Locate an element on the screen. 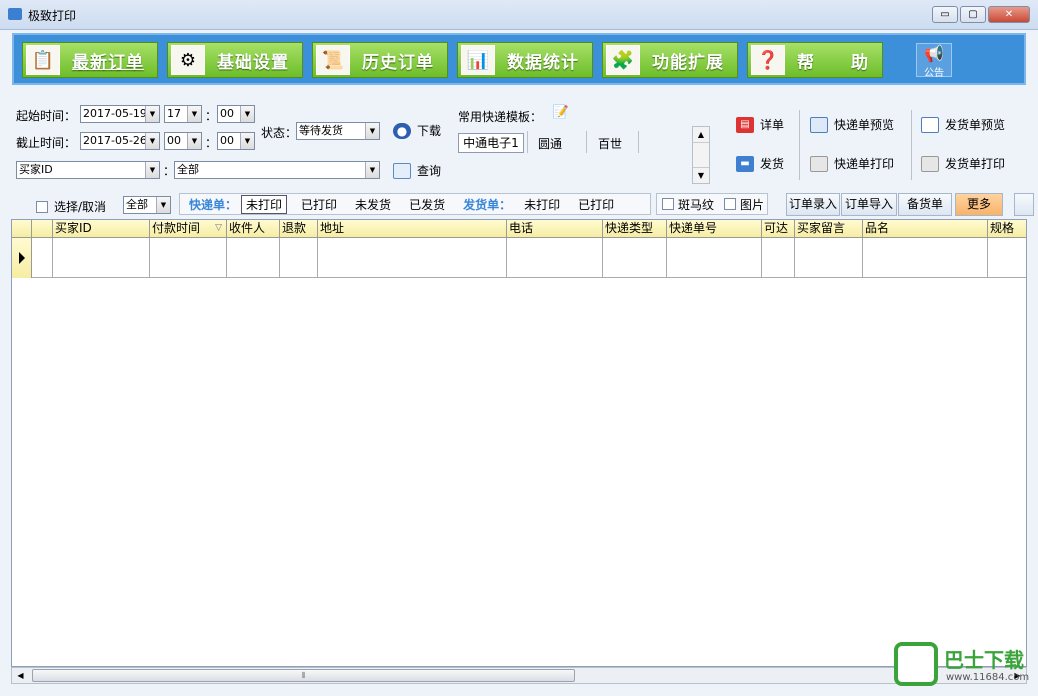  printer-icon is located at coordinates (930, 163).